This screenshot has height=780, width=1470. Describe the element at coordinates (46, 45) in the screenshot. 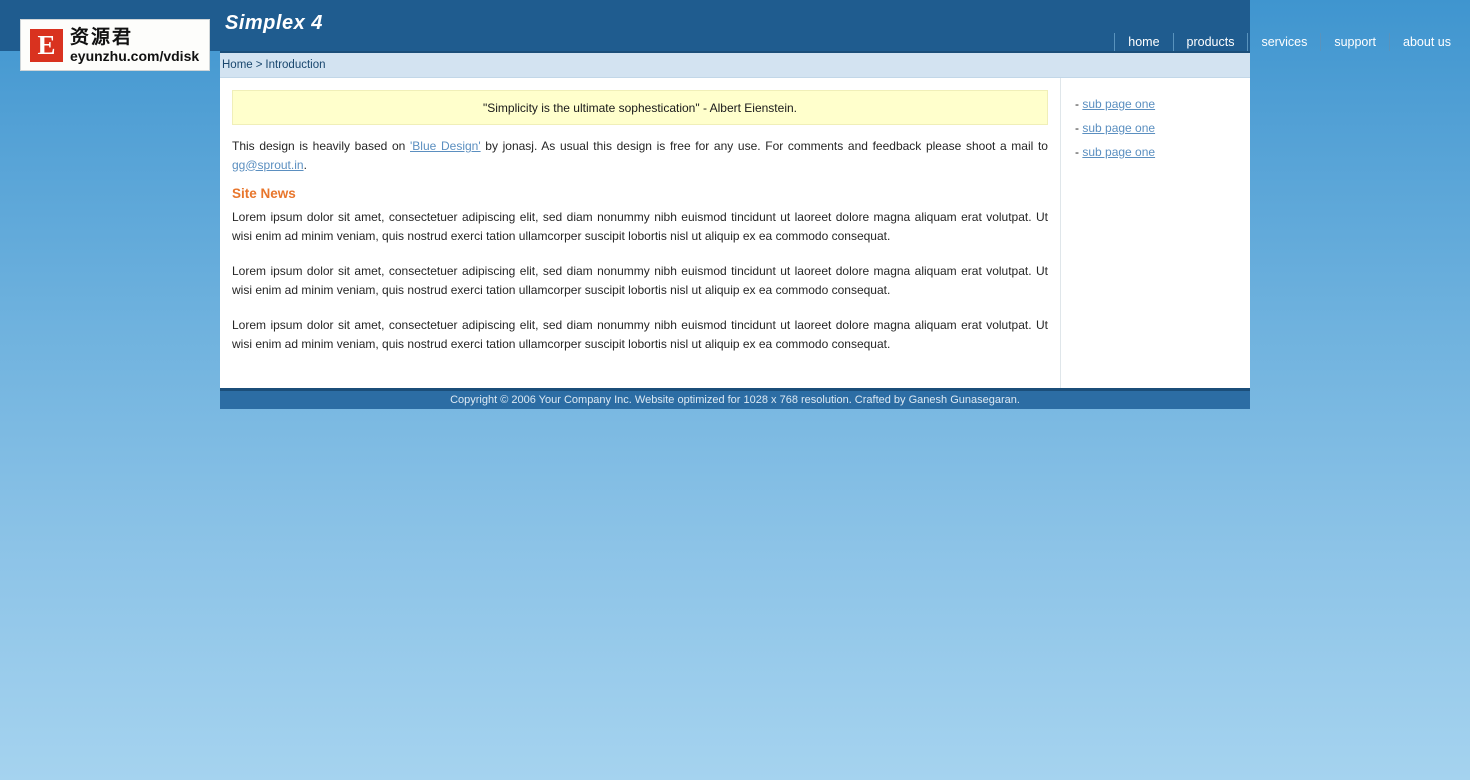

I see `logo-letter-icon: E` at that location.